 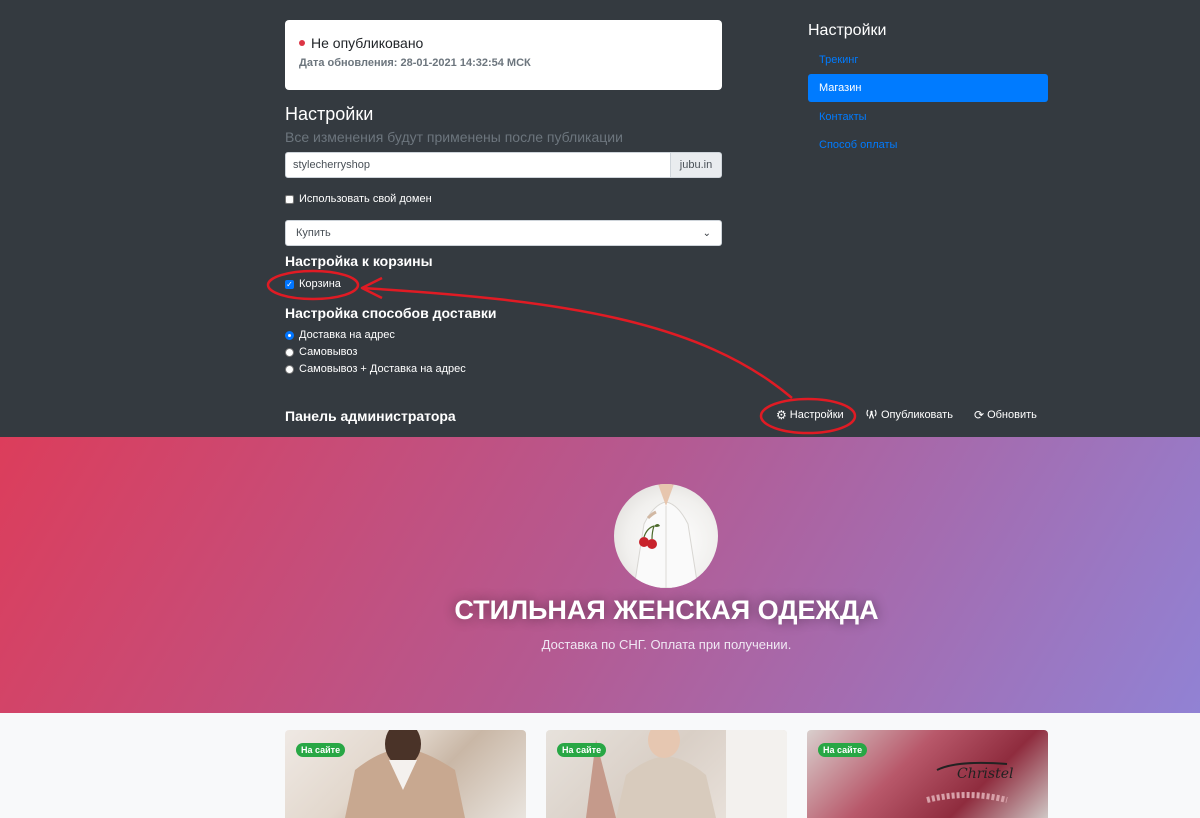 I want to click on delivery-option-label: Доставка на адрес, so click(x=347, y=335).